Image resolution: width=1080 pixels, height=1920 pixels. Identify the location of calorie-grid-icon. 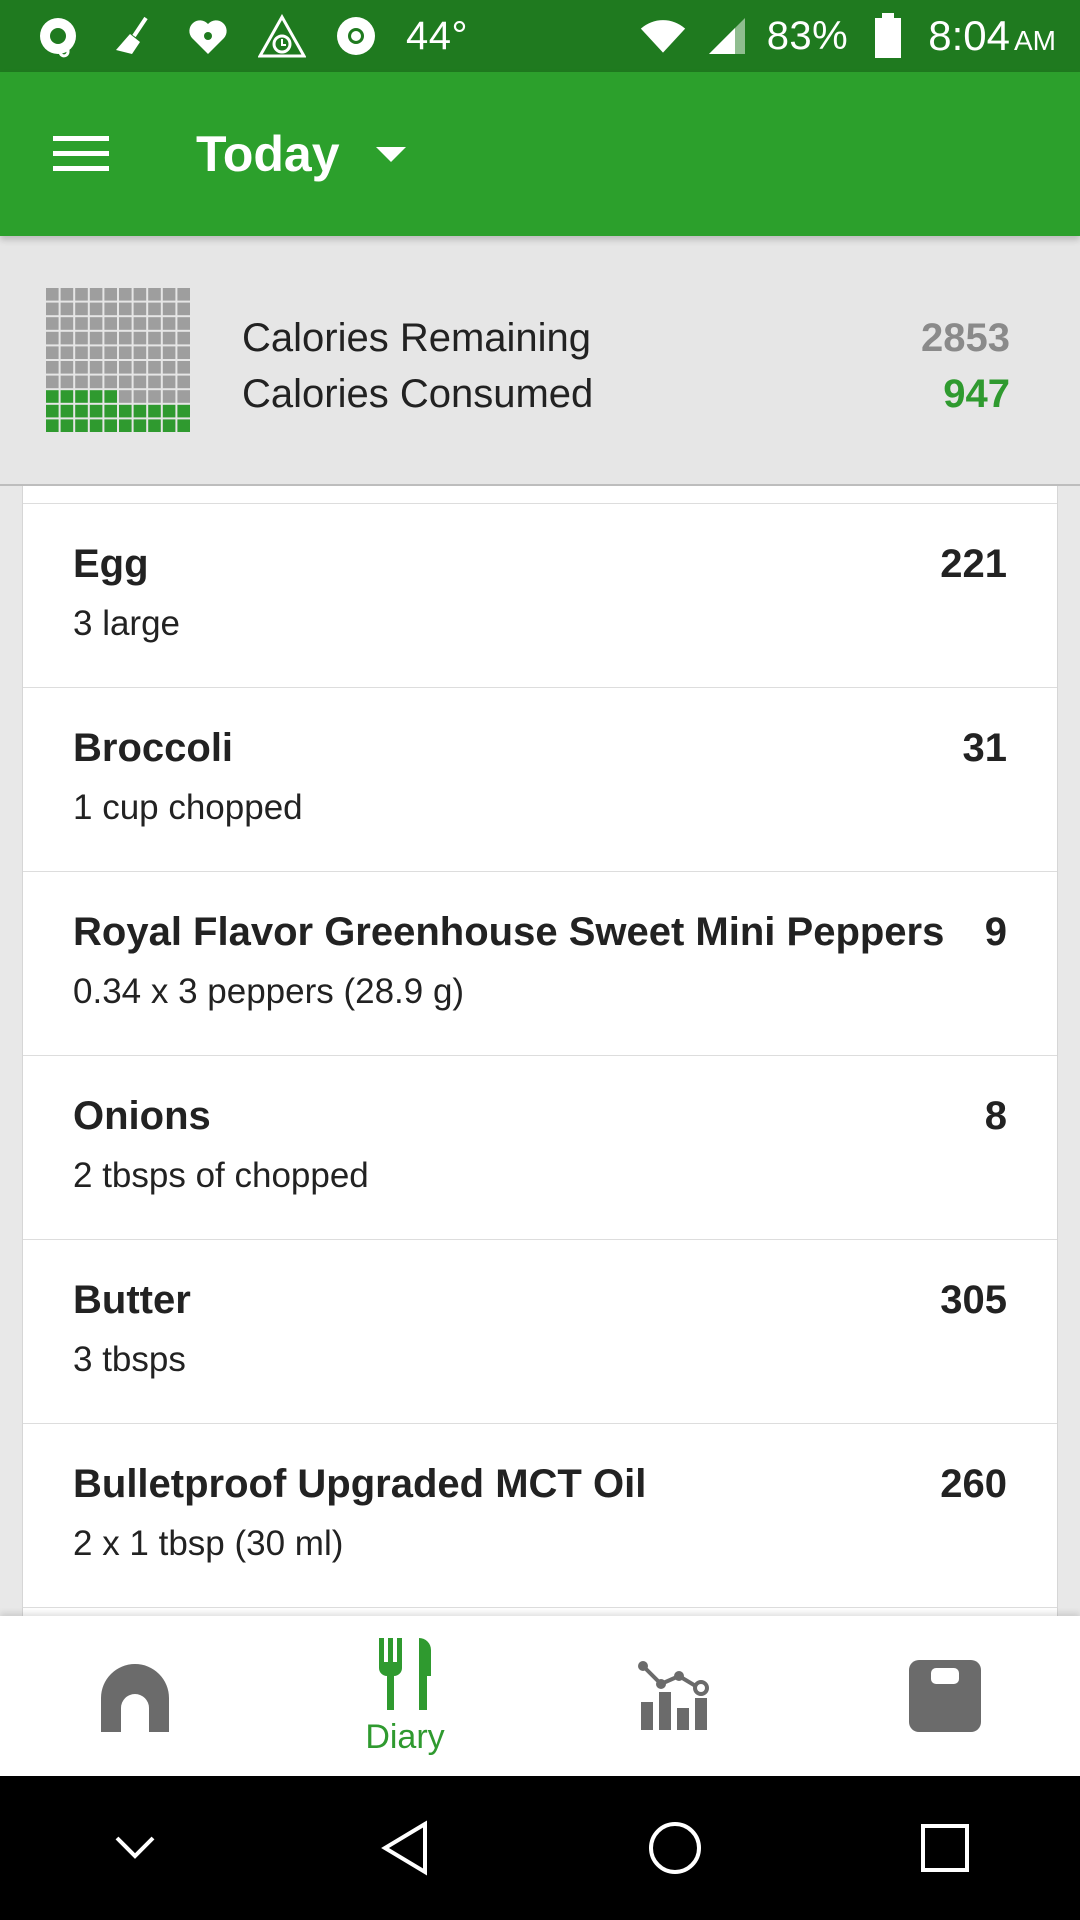
(118, 360).